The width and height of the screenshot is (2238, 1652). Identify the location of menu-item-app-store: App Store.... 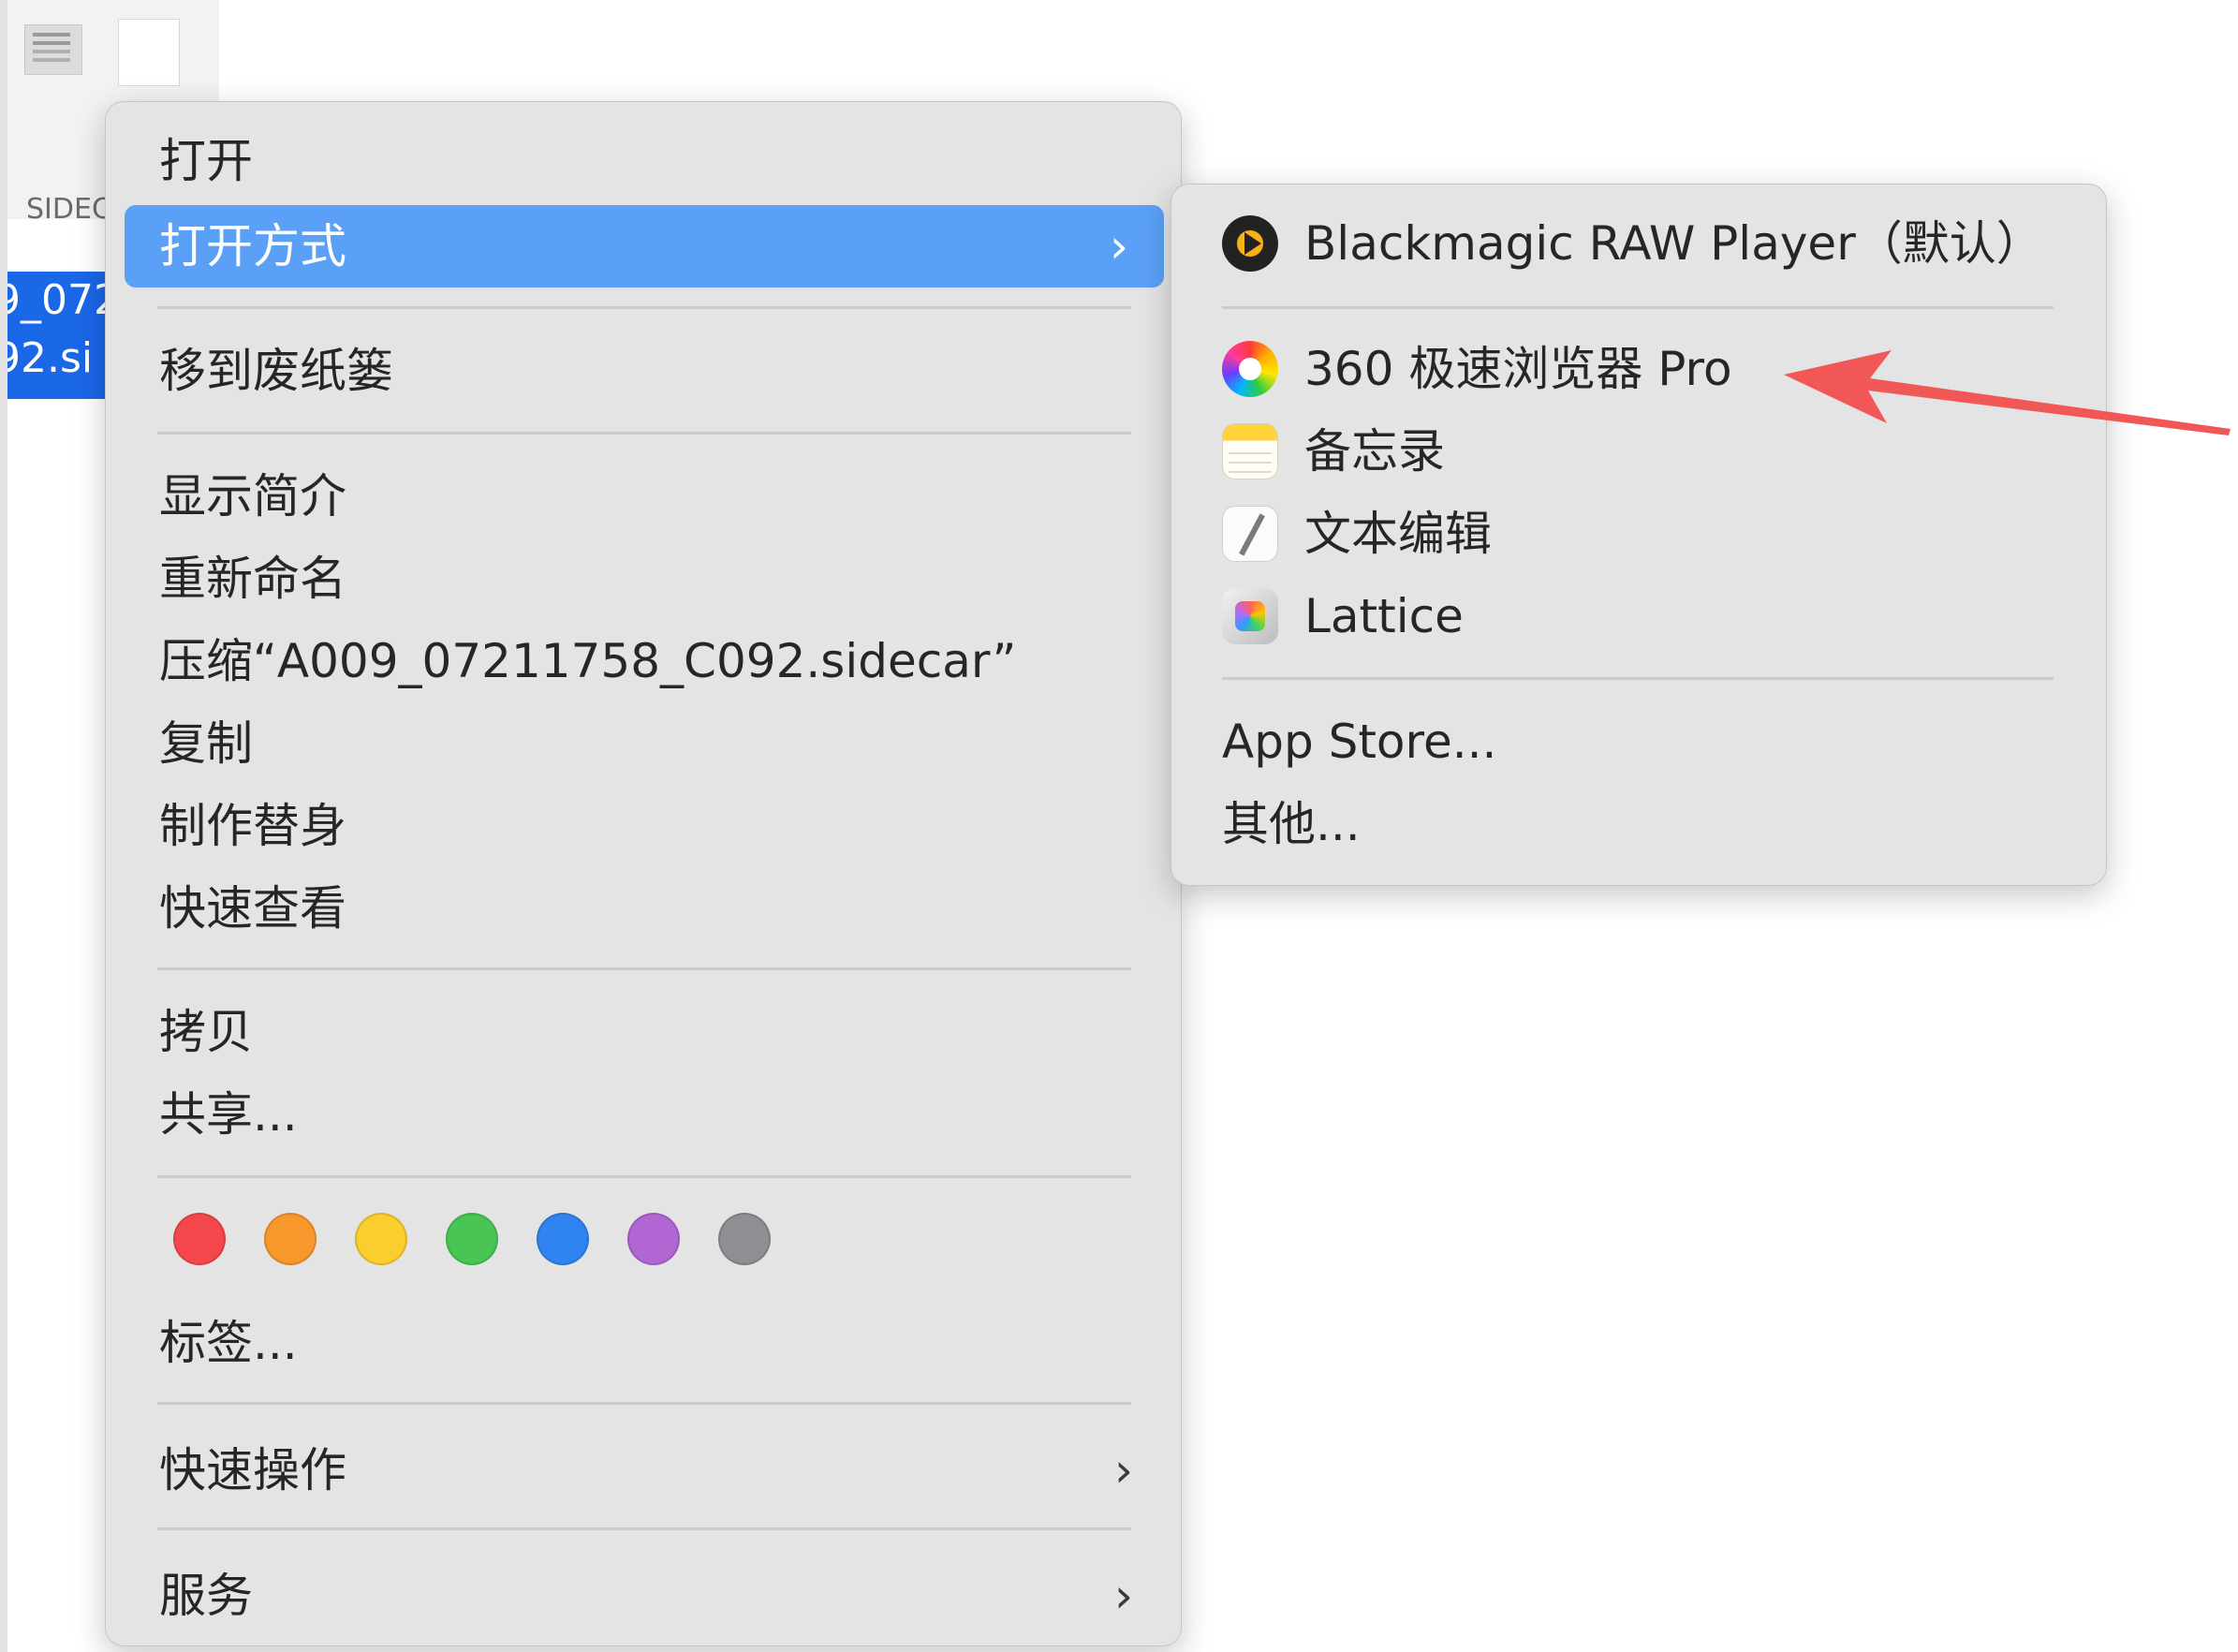
(1643, 742).